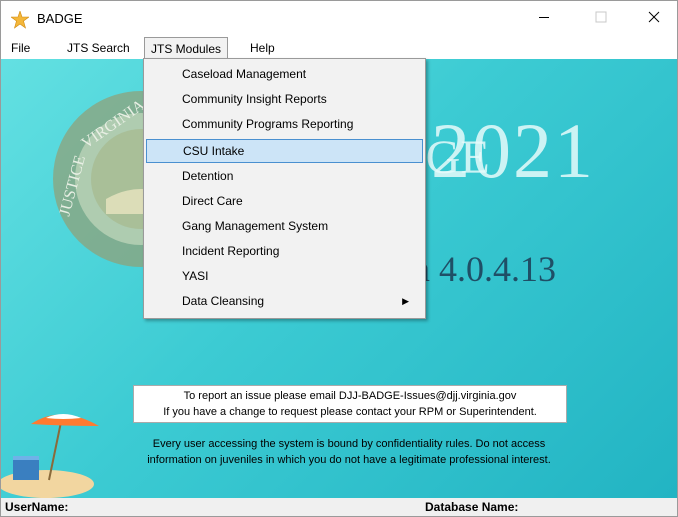 The width and height of the screenshot is (678, 517). I want to click on menu-help: Help, so click(262, 48).